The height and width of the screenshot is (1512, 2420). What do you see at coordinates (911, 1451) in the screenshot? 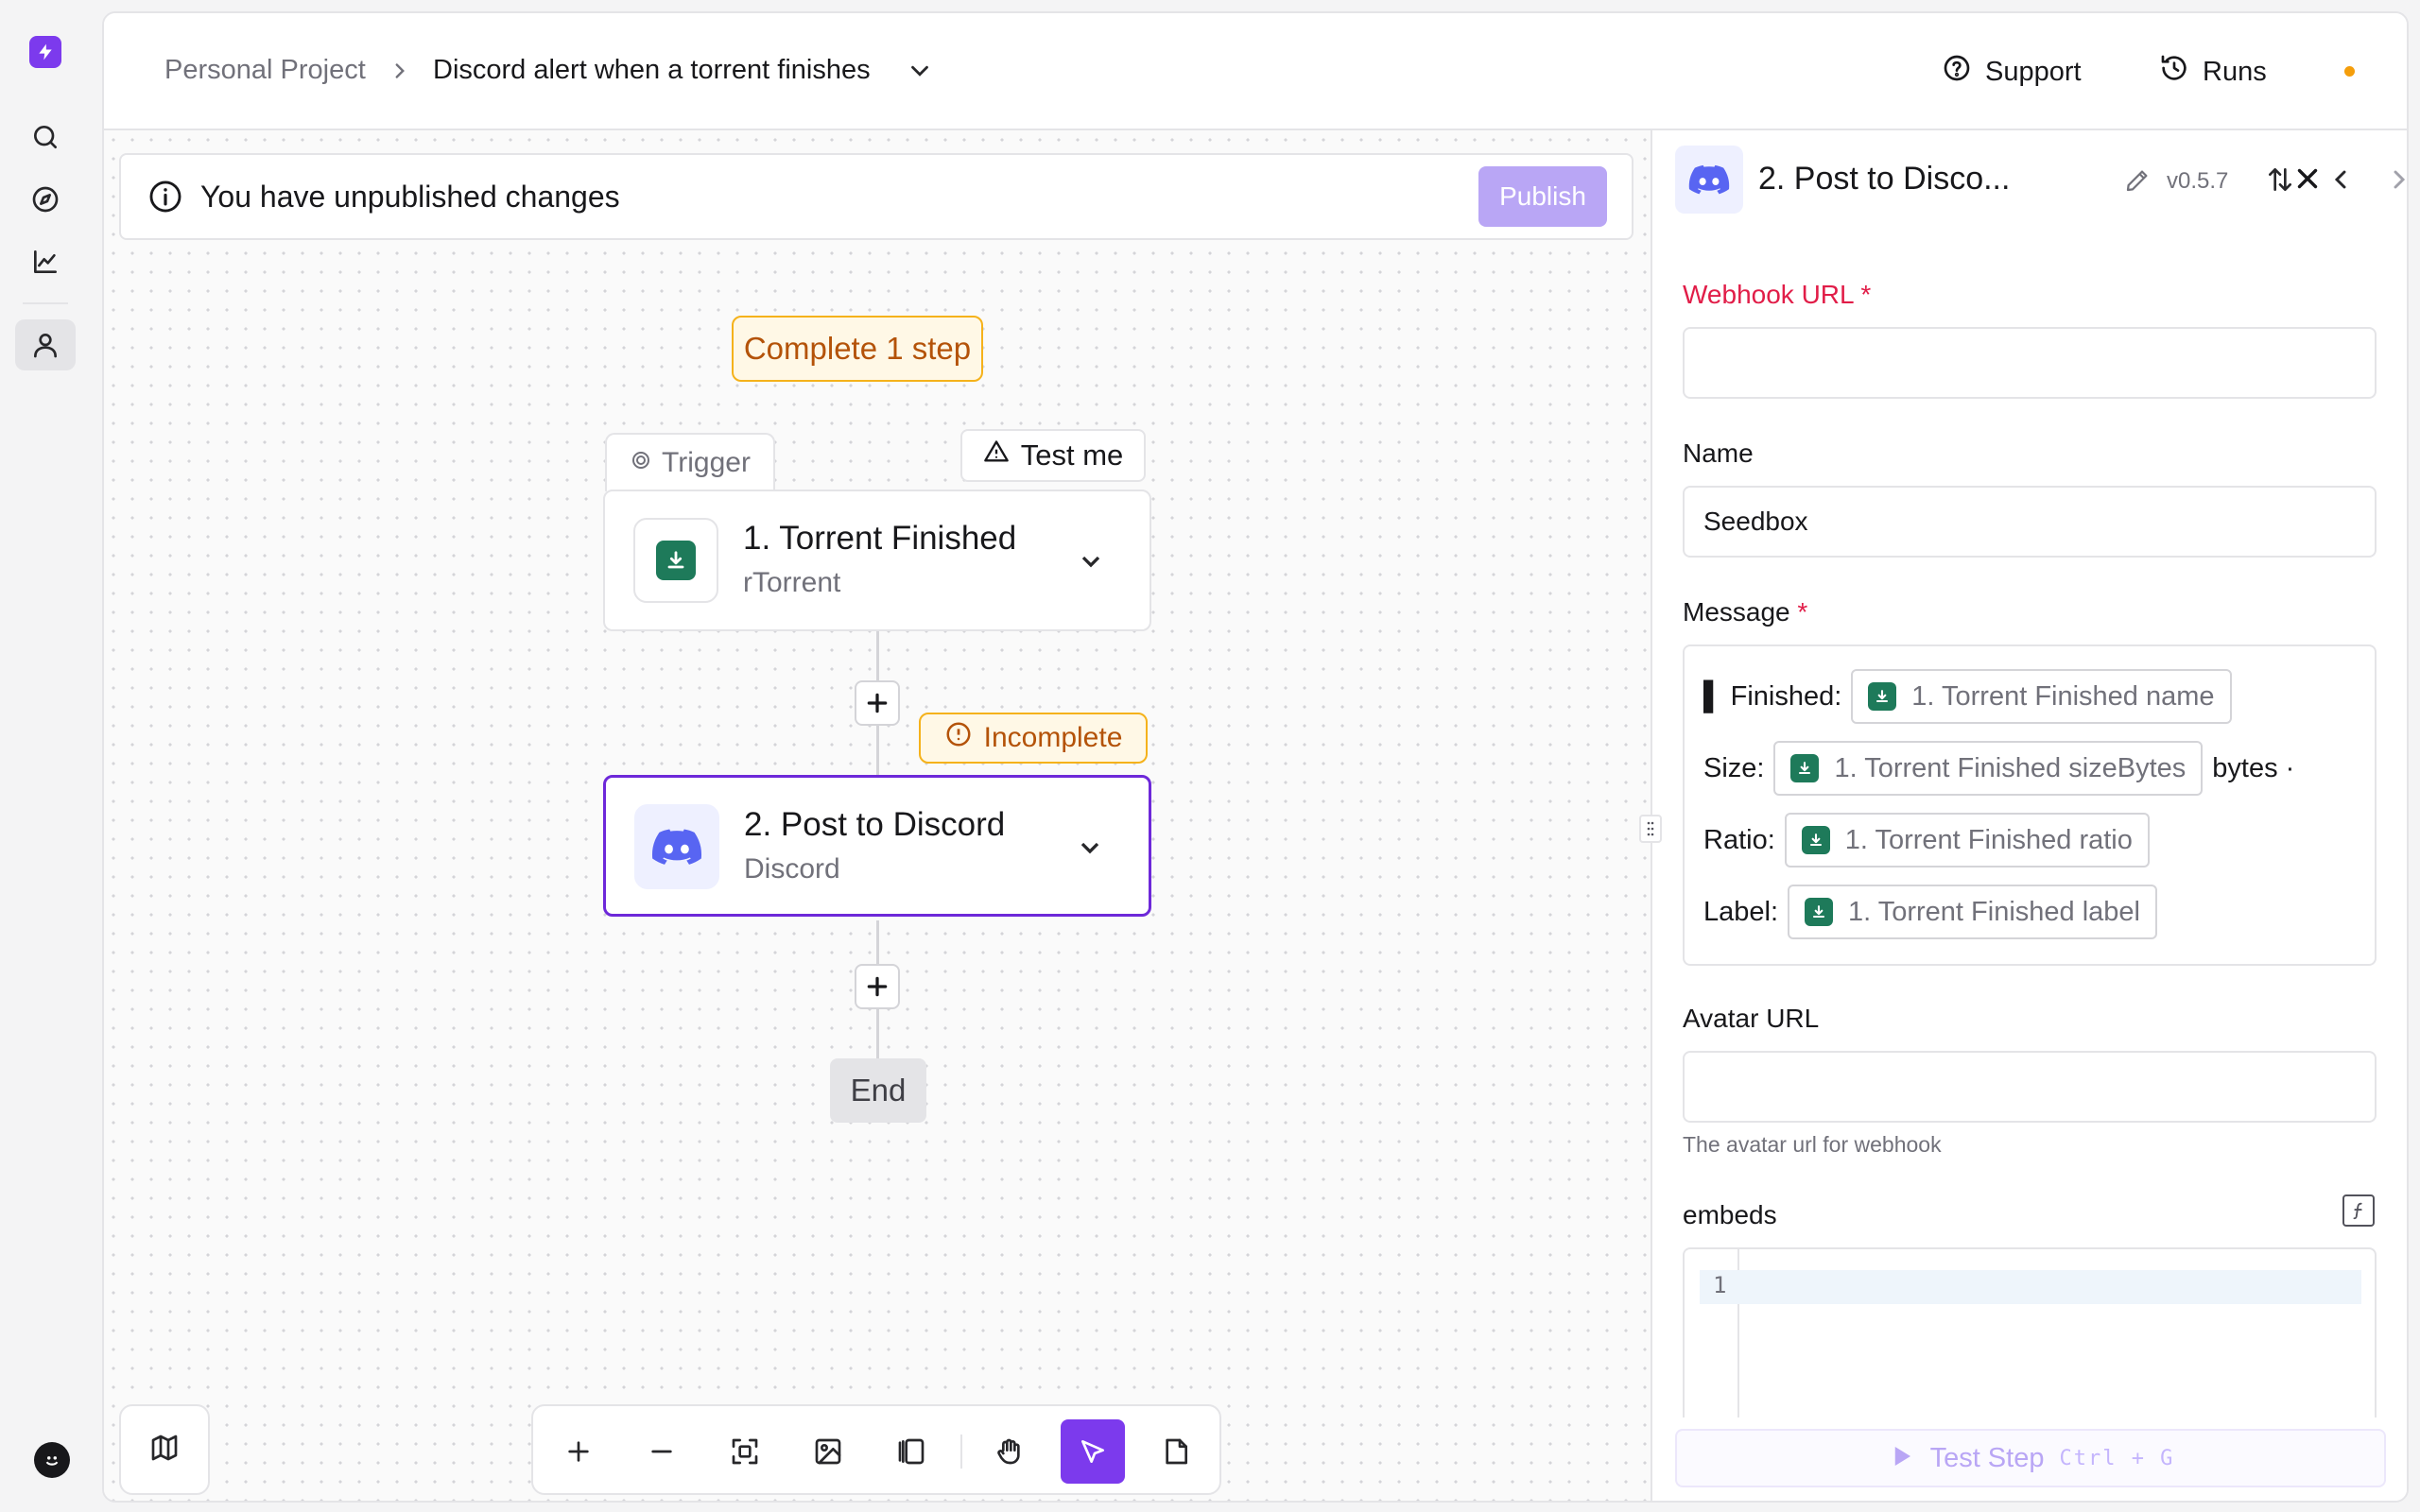
I see `panel-icon` at bounding box center [911, 1451].